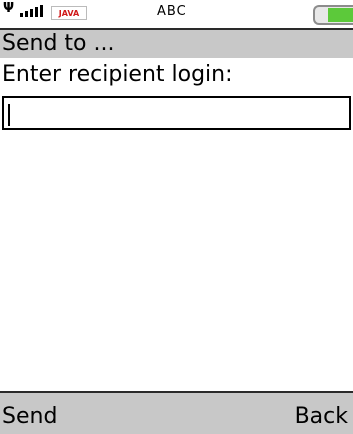  What do you see at coordinates (176, 113) in the screenshot?
I see `recipient-login-input` at bounding box center [176, 113].